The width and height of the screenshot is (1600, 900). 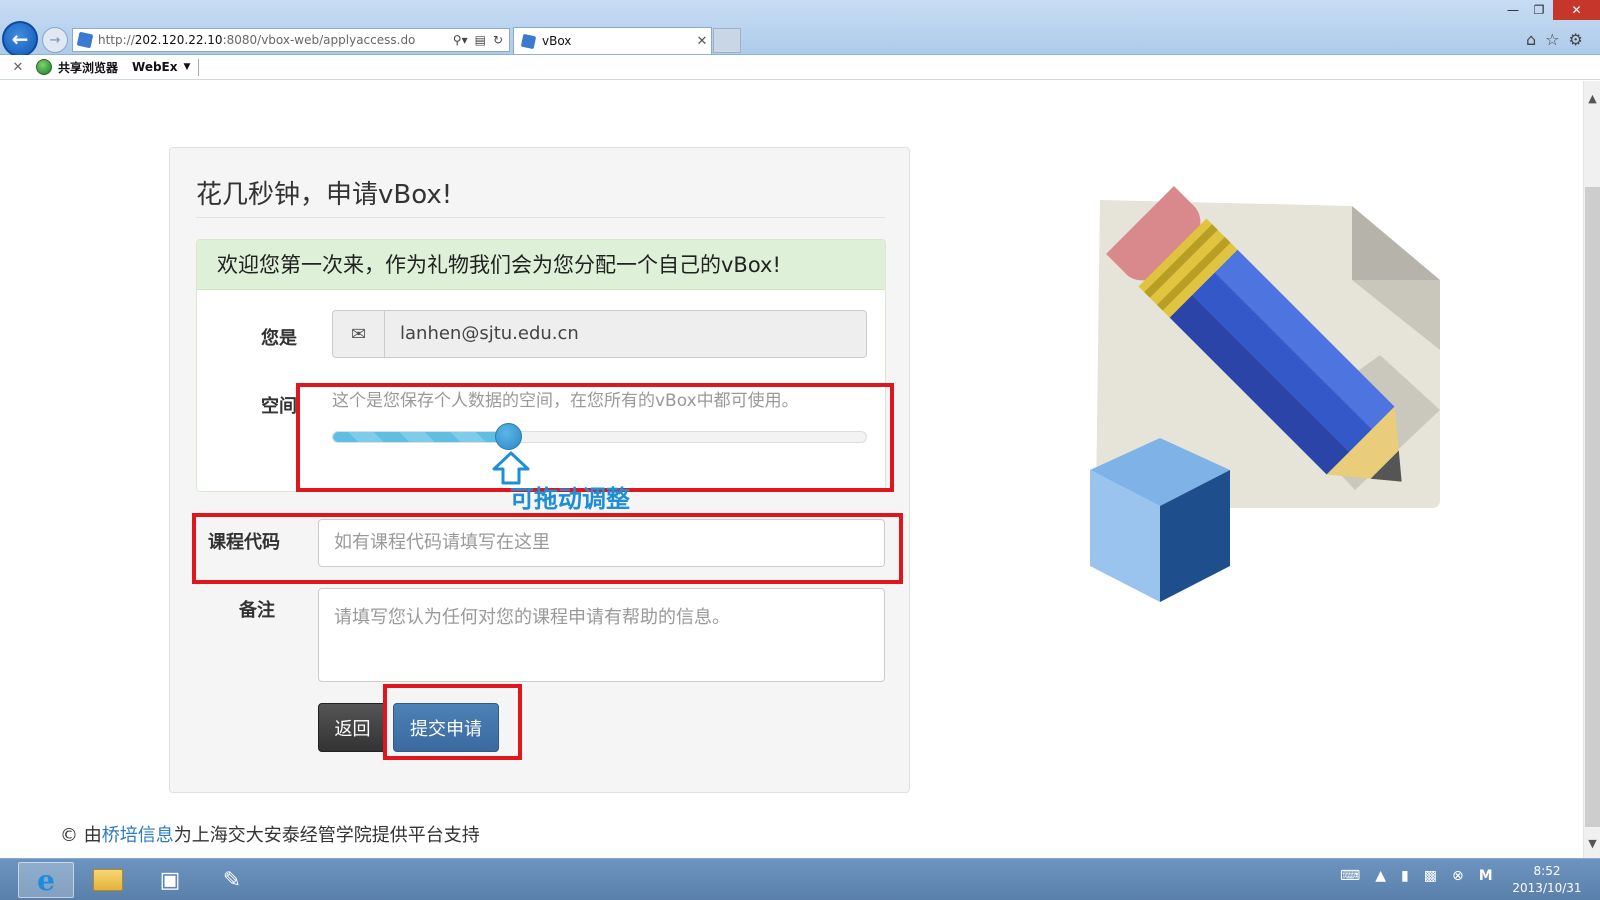 What do you see at coordinates (319, 40) in the screenshot?
I see `url-path: :8080/vbox-web/applyaccess.do` at bounding box center [319, 40].